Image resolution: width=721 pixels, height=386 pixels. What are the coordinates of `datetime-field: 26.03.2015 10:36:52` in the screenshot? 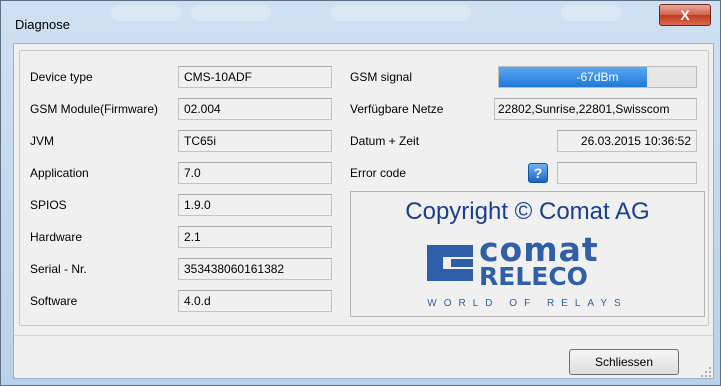 It's located at (627, 141).